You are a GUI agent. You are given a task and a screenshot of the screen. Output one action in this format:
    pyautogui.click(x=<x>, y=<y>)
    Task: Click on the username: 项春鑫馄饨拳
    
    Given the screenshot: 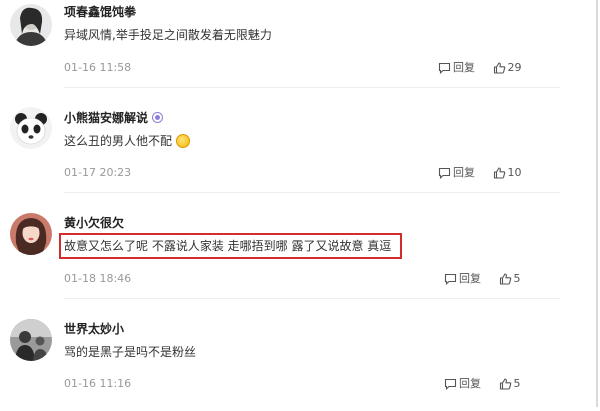 What is the action you would take?
    pyautogui.click(x=100, y=12)
    